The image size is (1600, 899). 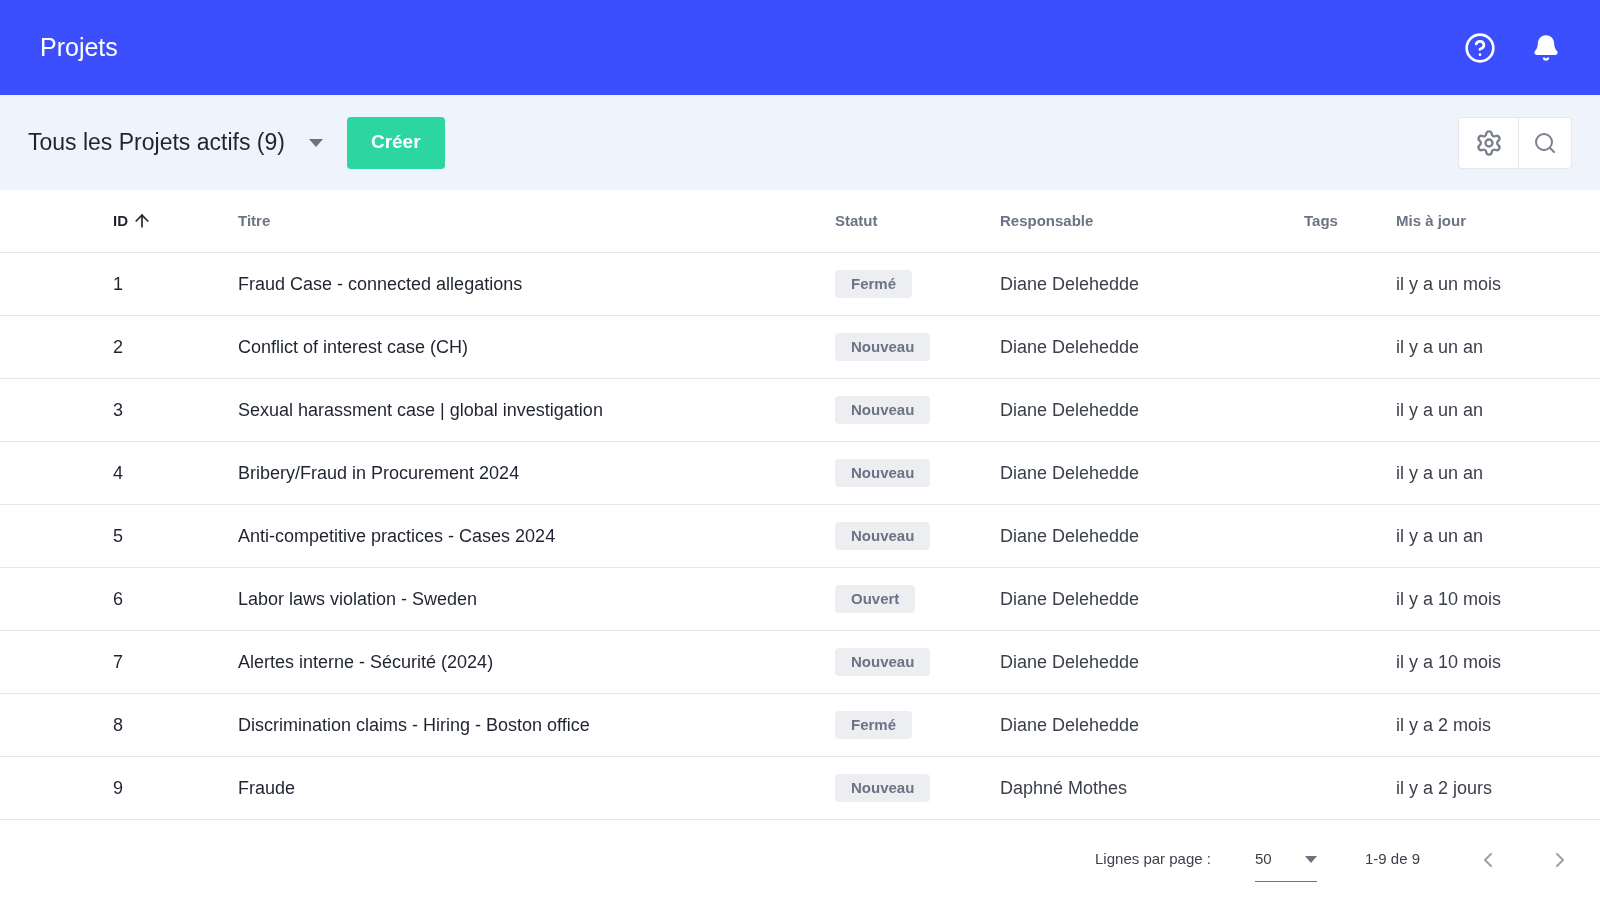 What do you see at coordinates (353, 346) in the screenshot?
I see `title-cell: Conflict of interest case (CH)` at bounding box center [353, 346].